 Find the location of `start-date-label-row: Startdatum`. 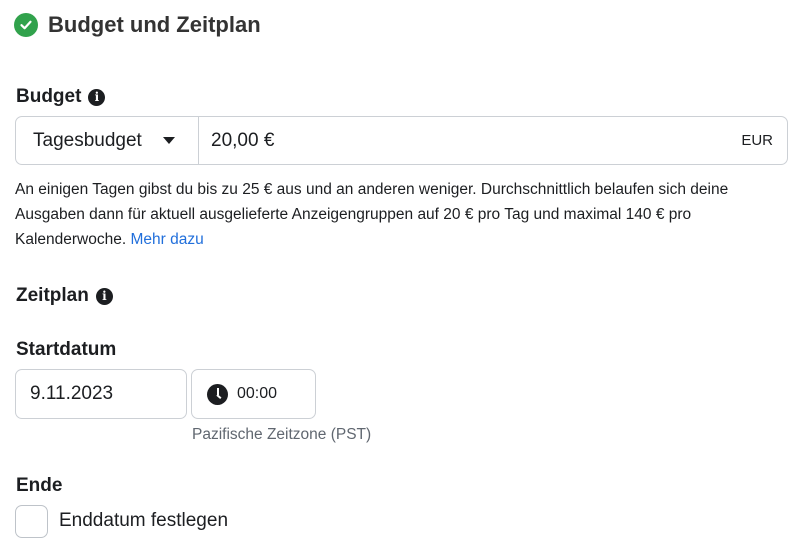

start-date-label-row: Startdatum is located at coordinates (66, 350).